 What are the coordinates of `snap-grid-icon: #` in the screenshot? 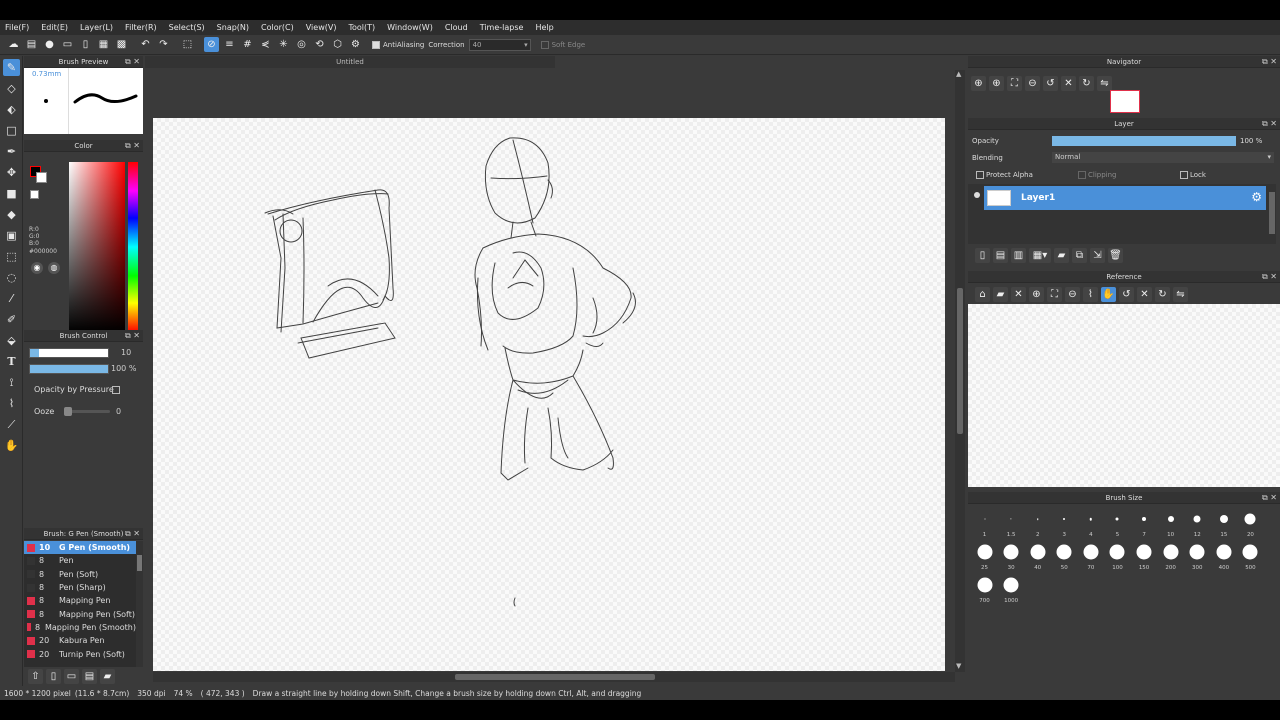 It's located at (247, 44).